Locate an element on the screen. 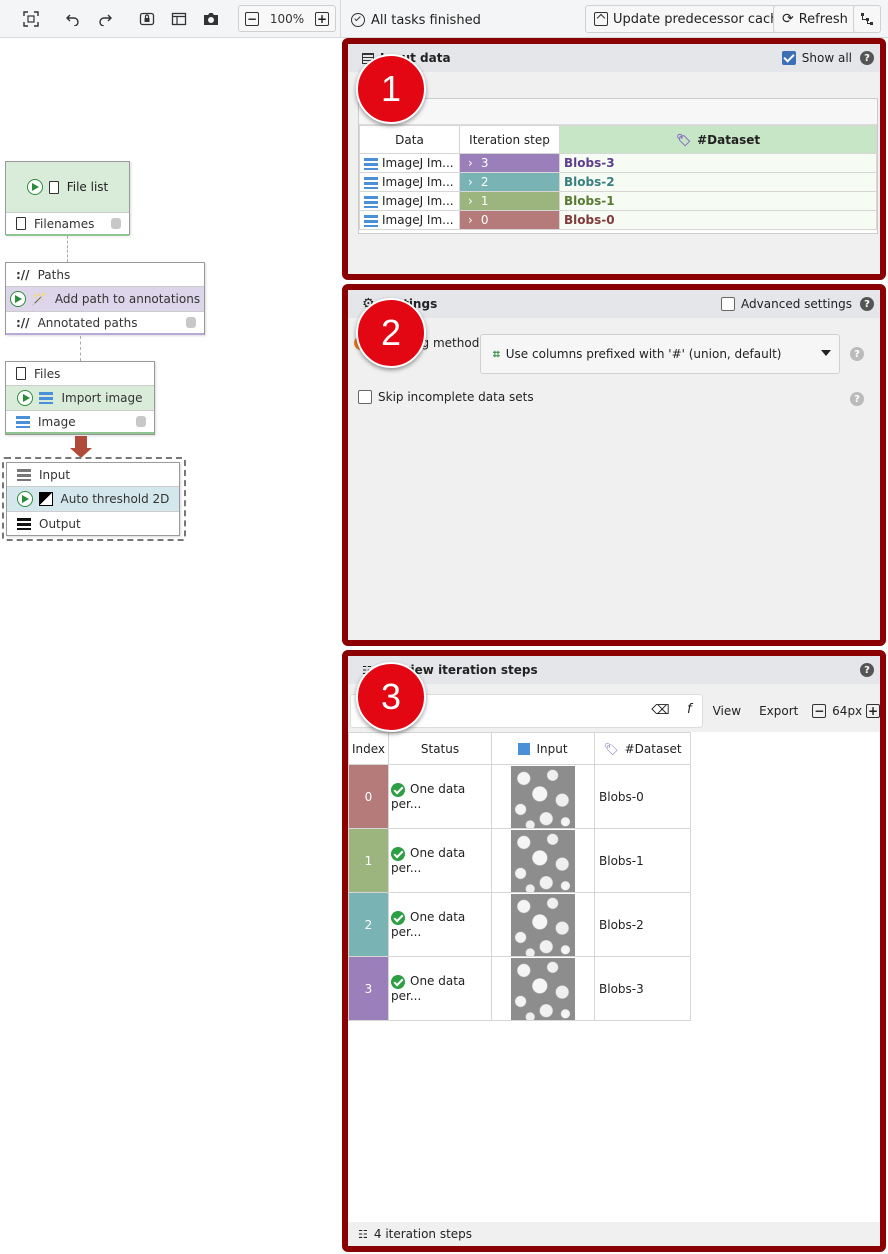 Image resolution: width=888 pixels, height=1254 pixels. export-button: Export is located at coordinates (778, 711).